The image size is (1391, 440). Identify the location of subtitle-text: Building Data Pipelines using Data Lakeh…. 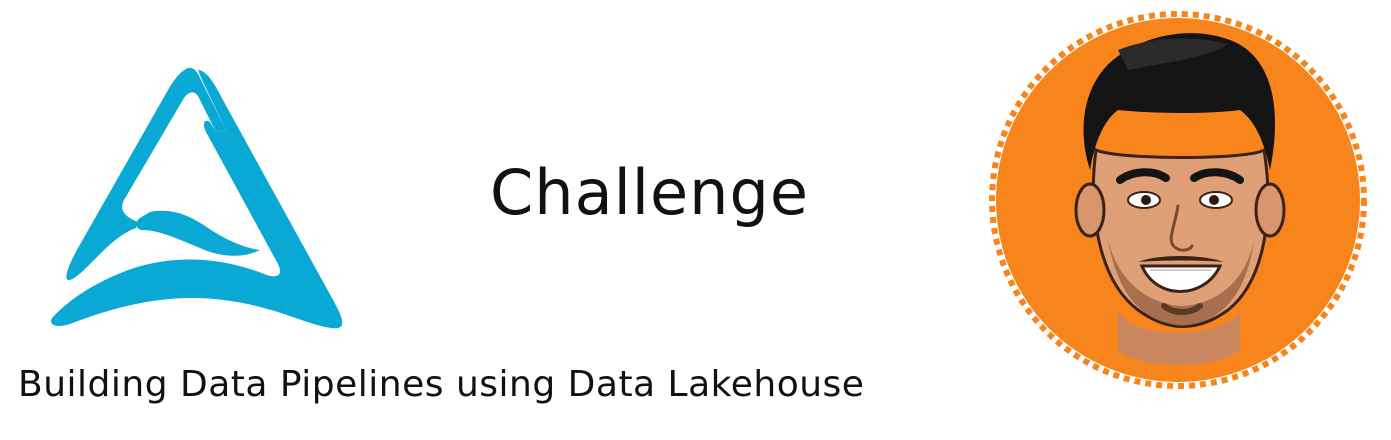
(441, 384).